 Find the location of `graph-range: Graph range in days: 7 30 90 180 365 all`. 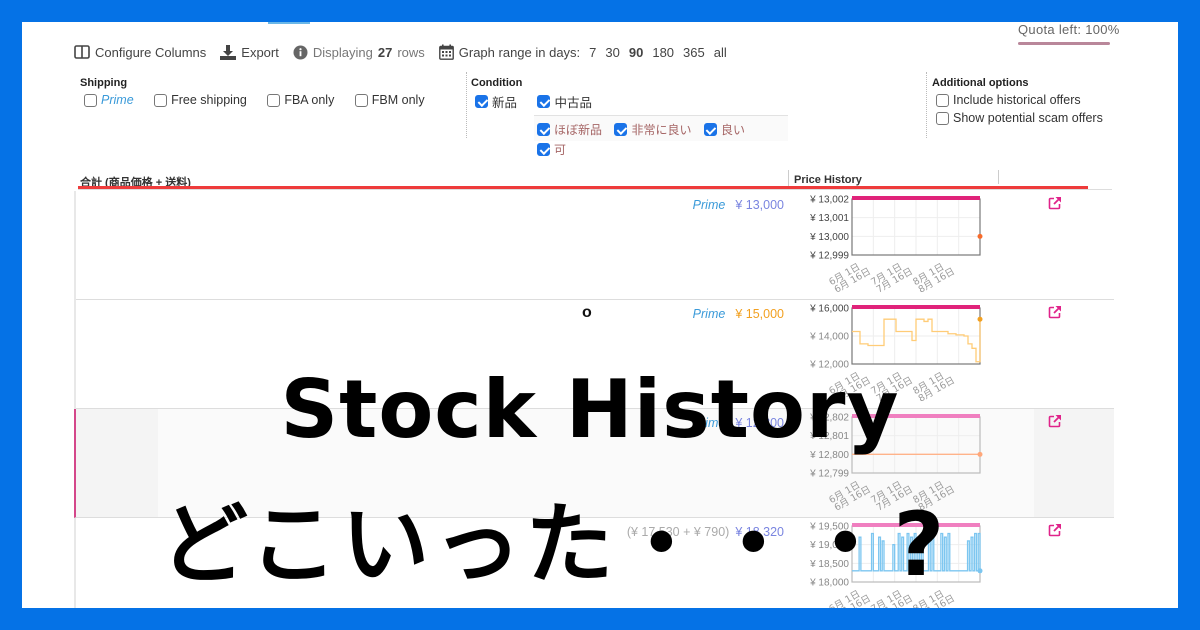

graph-range: Graph range in days: 7 30 90 180 365 all is located at coordinates (582, 52).